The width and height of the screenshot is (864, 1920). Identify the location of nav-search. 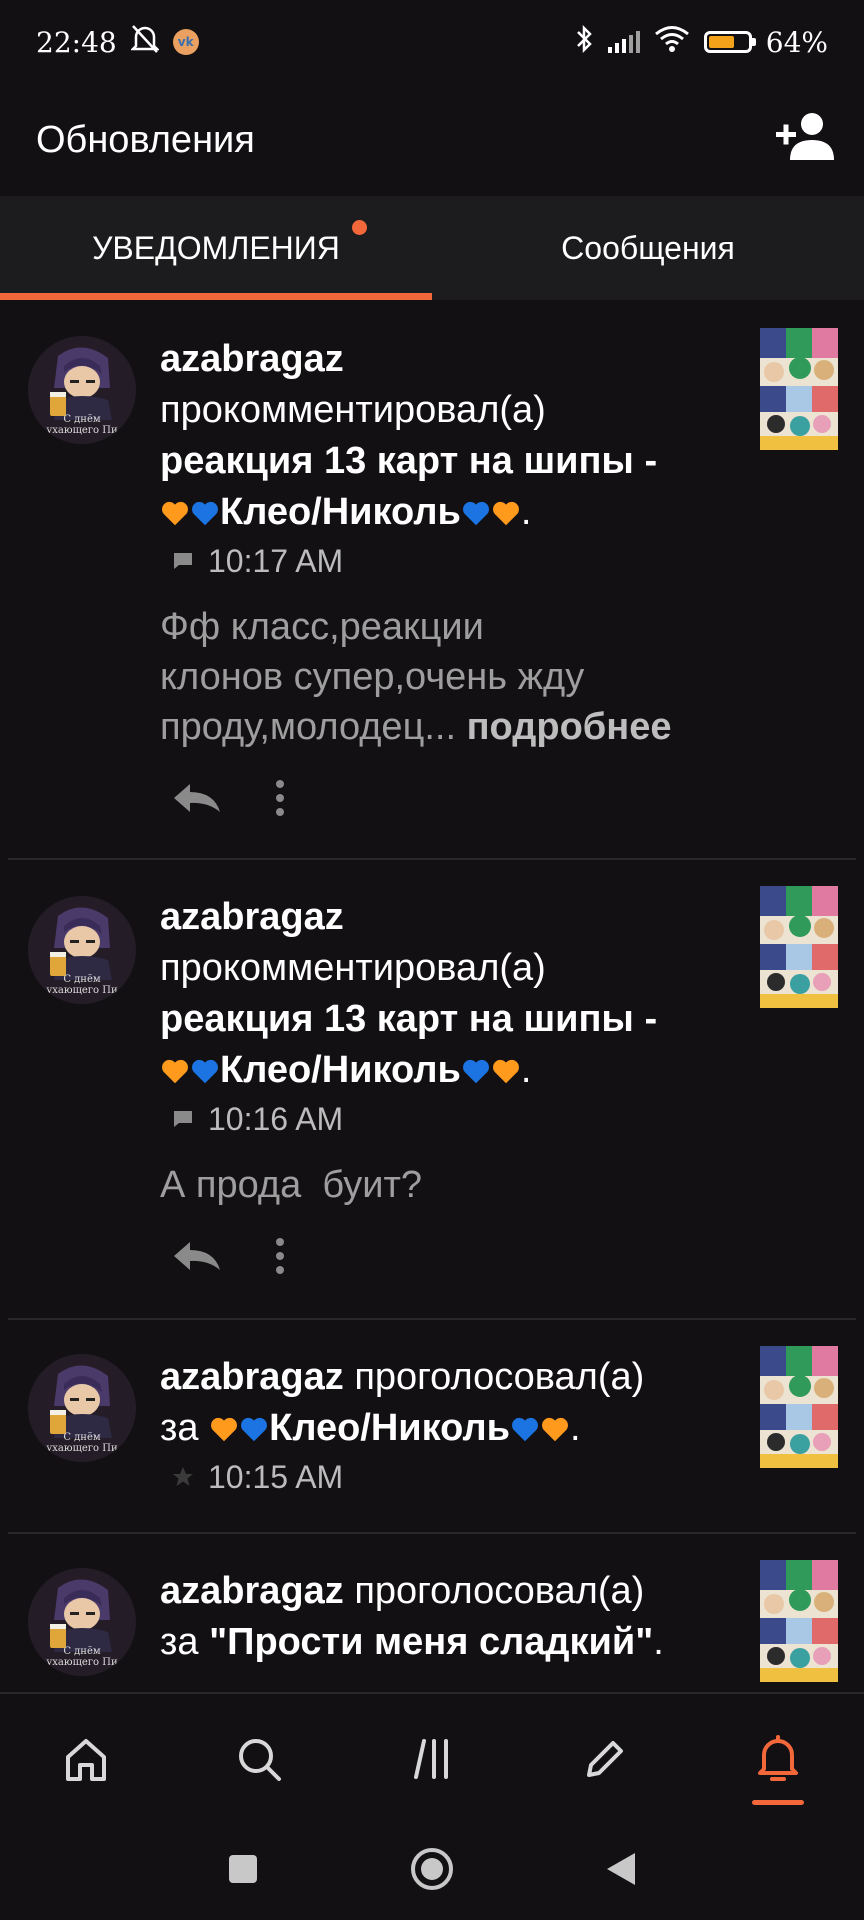
(259, 1759).